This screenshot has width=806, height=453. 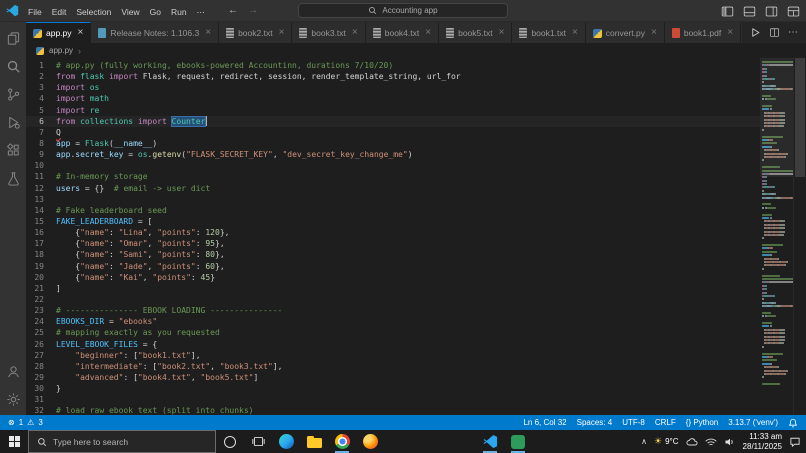 What do you see at coordinates (771, 11) in the screenshot?
I see `toggle-secondary-sidebar-icon` at bounding box center [771, 11].